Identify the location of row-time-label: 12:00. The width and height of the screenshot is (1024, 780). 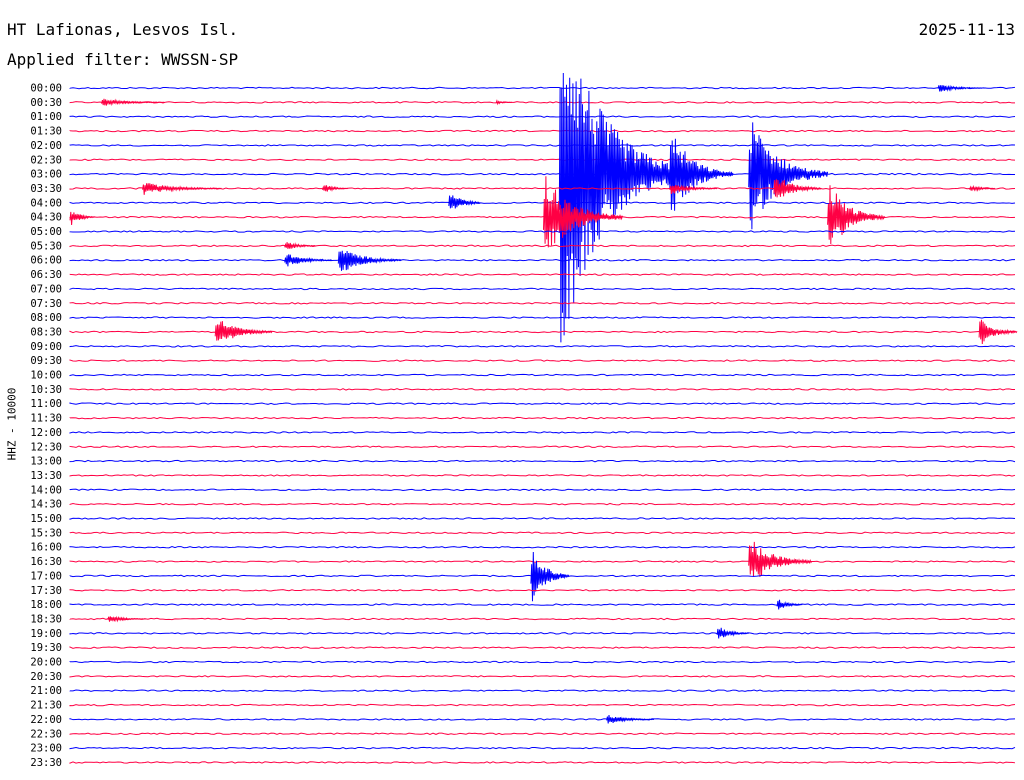
(46, 433).